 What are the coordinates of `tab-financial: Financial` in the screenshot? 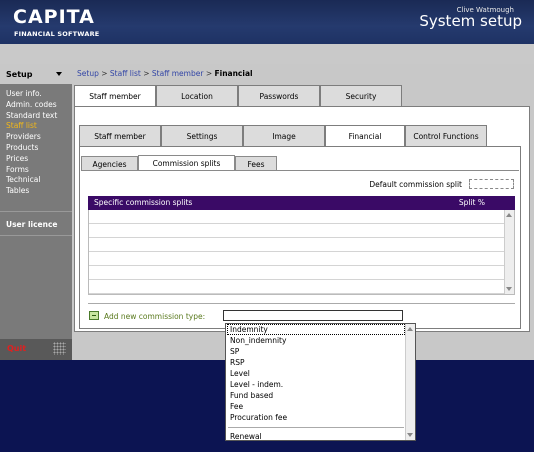 It's located at (365, 136).